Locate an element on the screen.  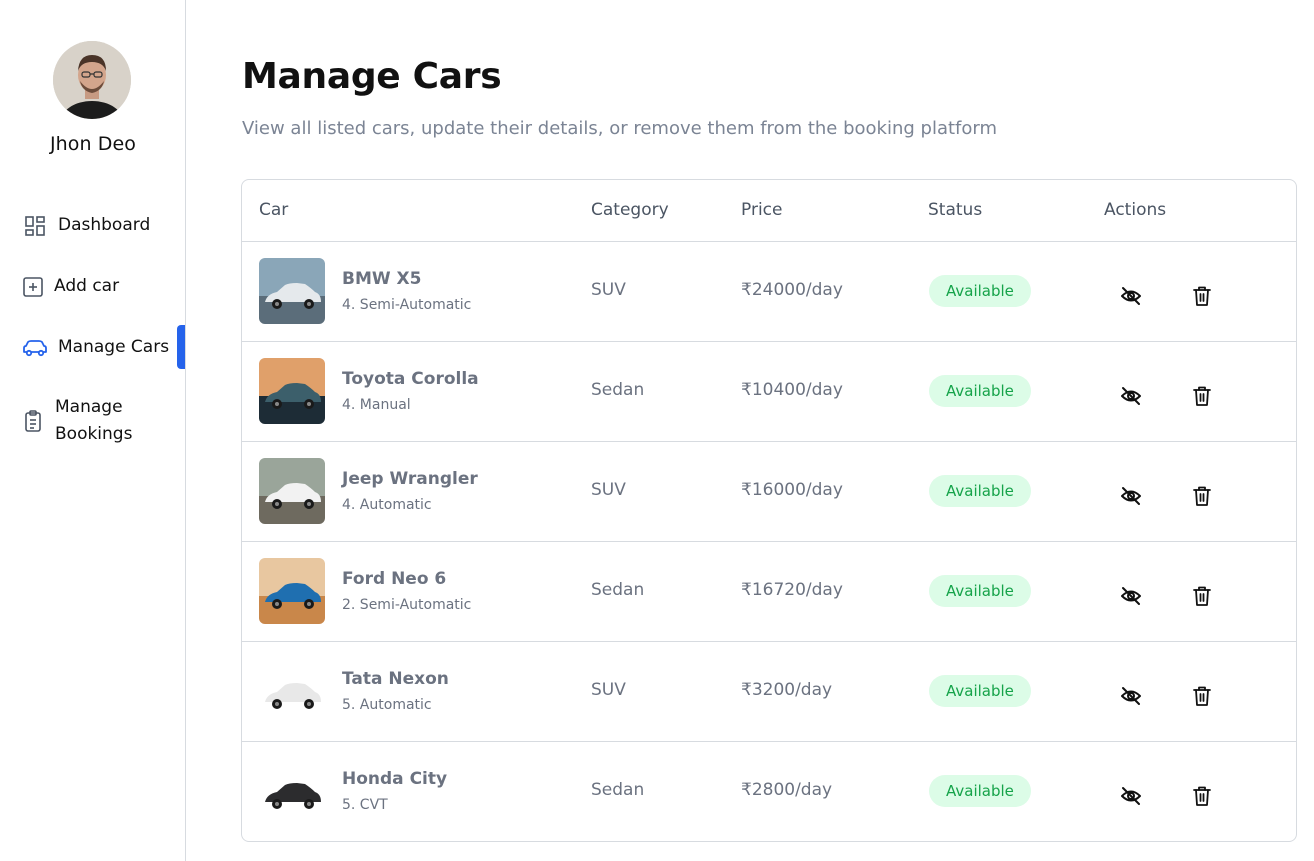
column-header-category: Category is located at coordinates (630, 210).